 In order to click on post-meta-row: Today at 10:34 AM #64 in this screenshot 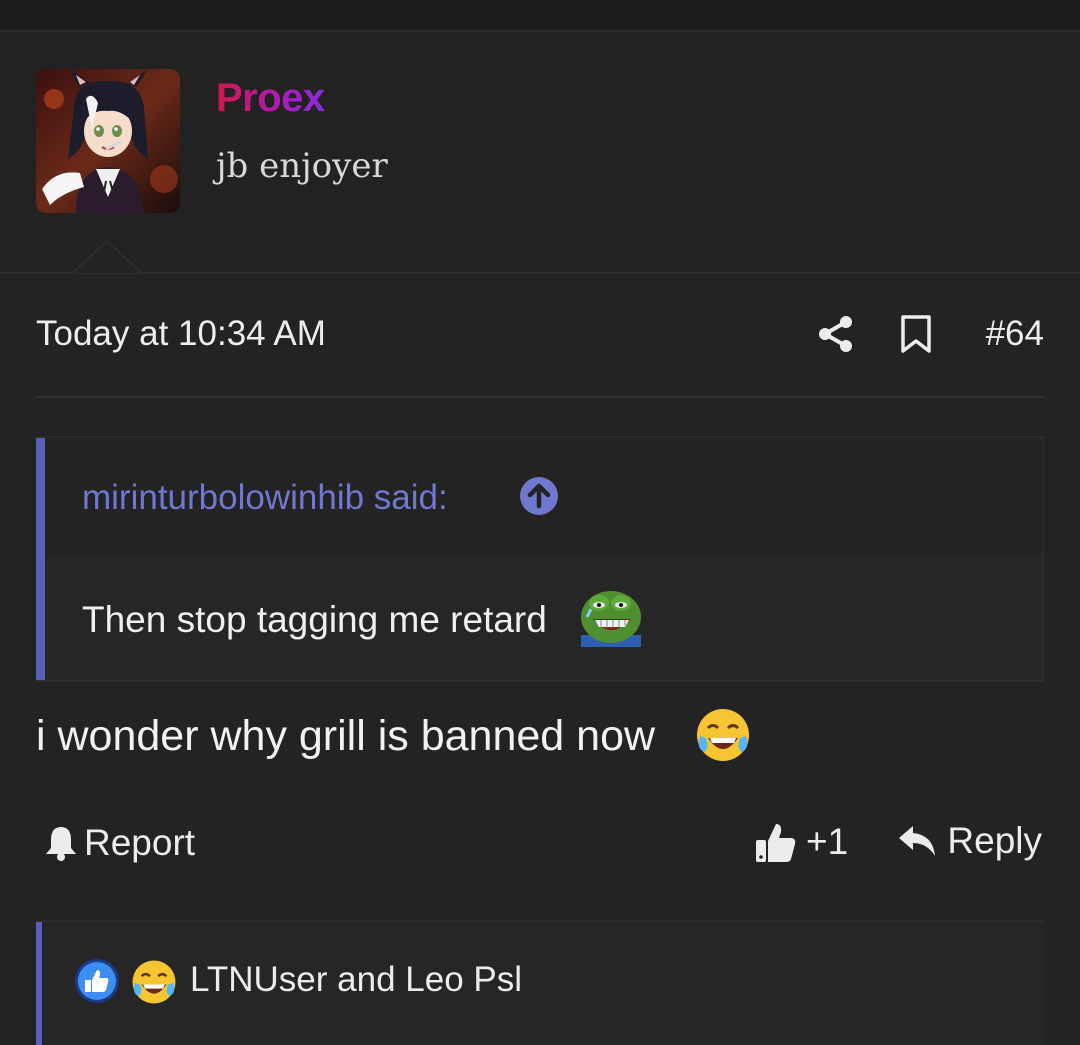, I will do `click(540, 335)`.